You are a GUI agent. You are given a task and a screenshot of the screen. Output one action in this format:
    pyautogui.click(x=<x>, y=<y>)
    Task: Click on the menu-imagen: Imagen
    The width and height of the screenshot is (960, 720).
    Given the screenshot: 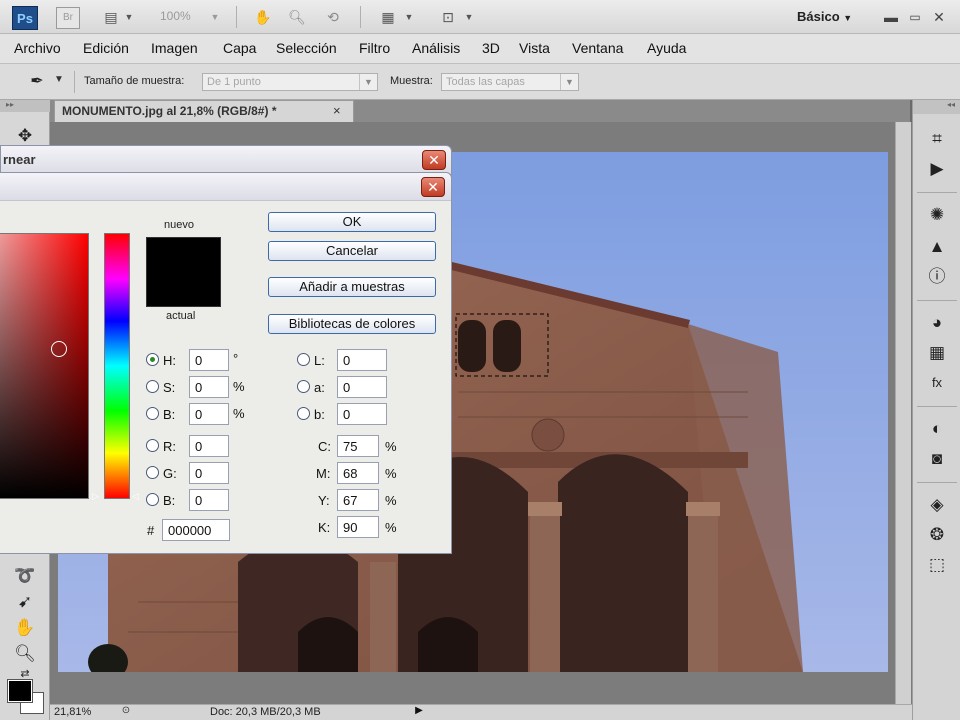 What is the action you would take?
    pyautogui.click(x=174, y=48)
    